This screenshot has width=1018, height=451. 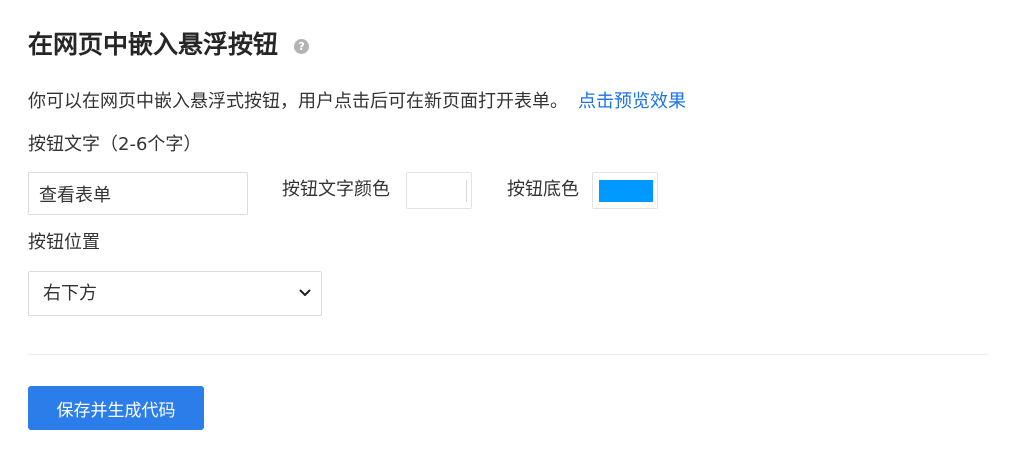 I want to click on text-color-swatch, so click(x=439, y=190).